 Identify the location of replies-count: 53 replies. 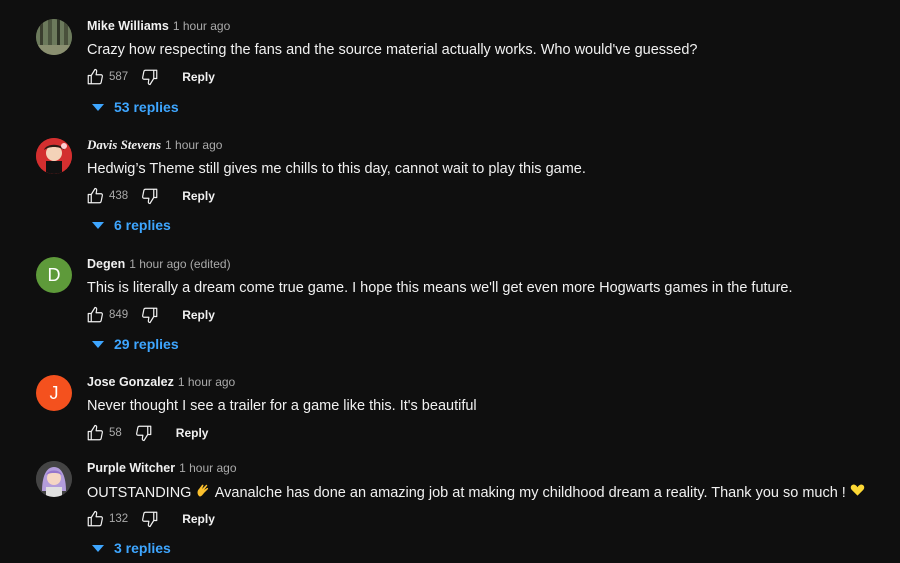
(146, 107).